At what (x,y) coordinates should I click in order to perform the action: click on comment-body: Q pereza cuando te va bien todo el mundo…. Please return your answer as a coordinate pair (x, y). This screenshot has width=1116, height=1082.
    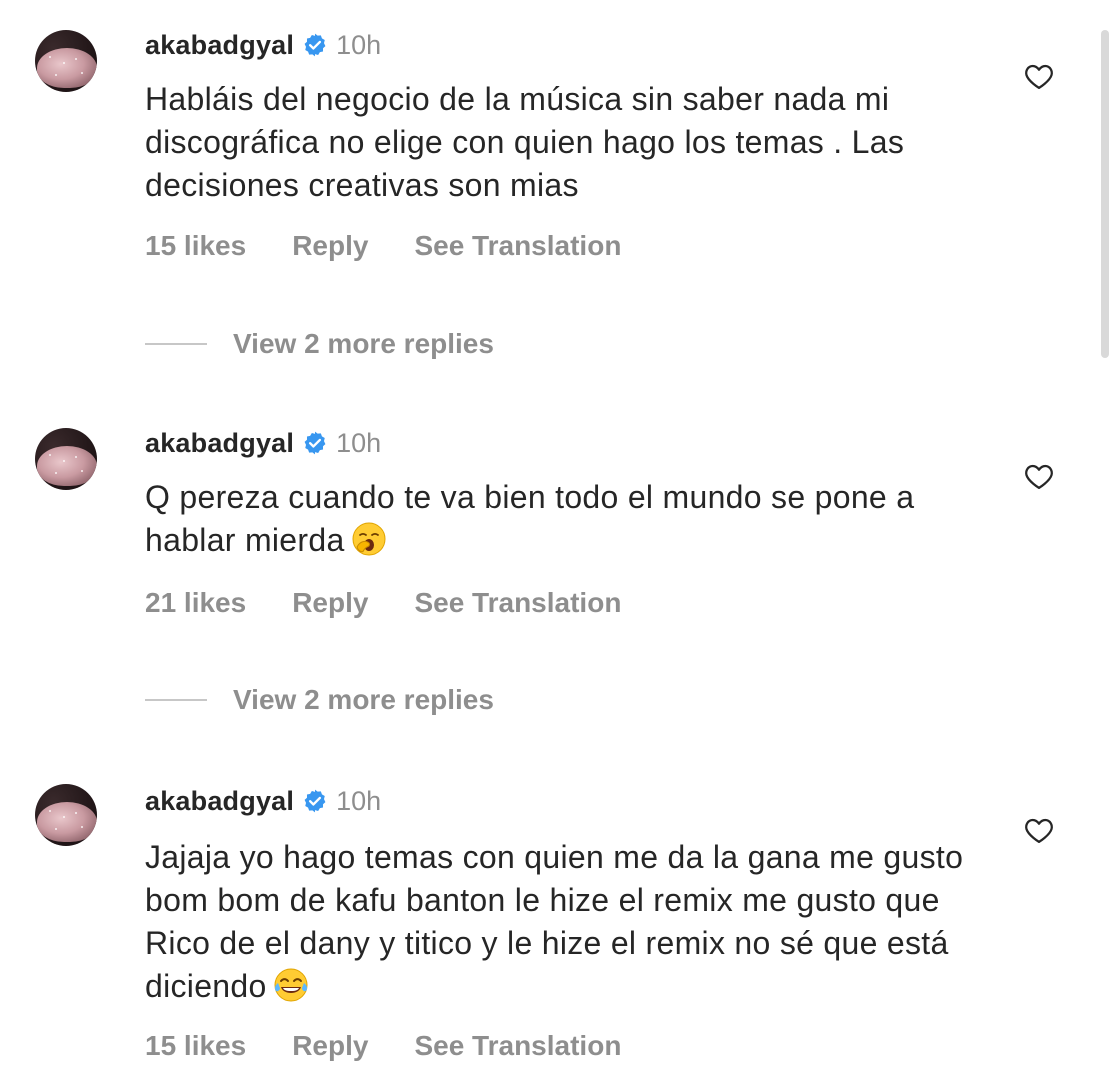
    Looking at the image, I should click on (530, 518).